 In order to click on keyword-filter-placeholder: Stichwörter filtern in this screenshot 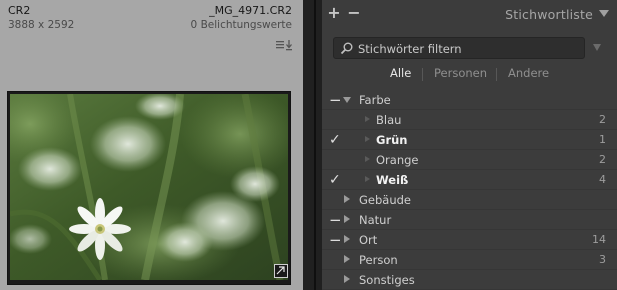, I will do `click(410, 49)`.